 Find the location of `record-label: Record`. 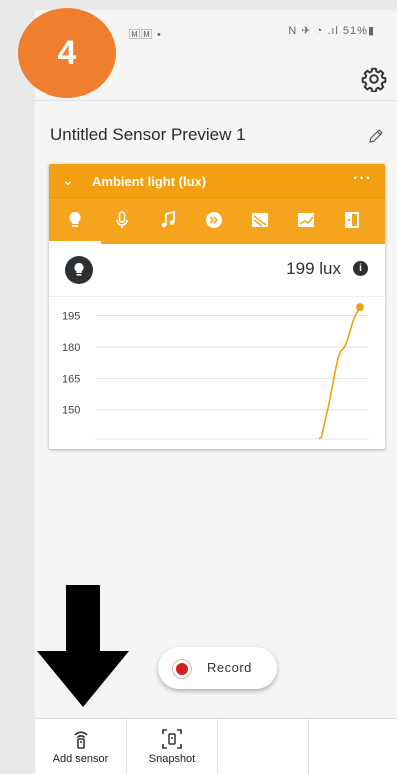

record-label: Record is located at coordinates (229, 667).